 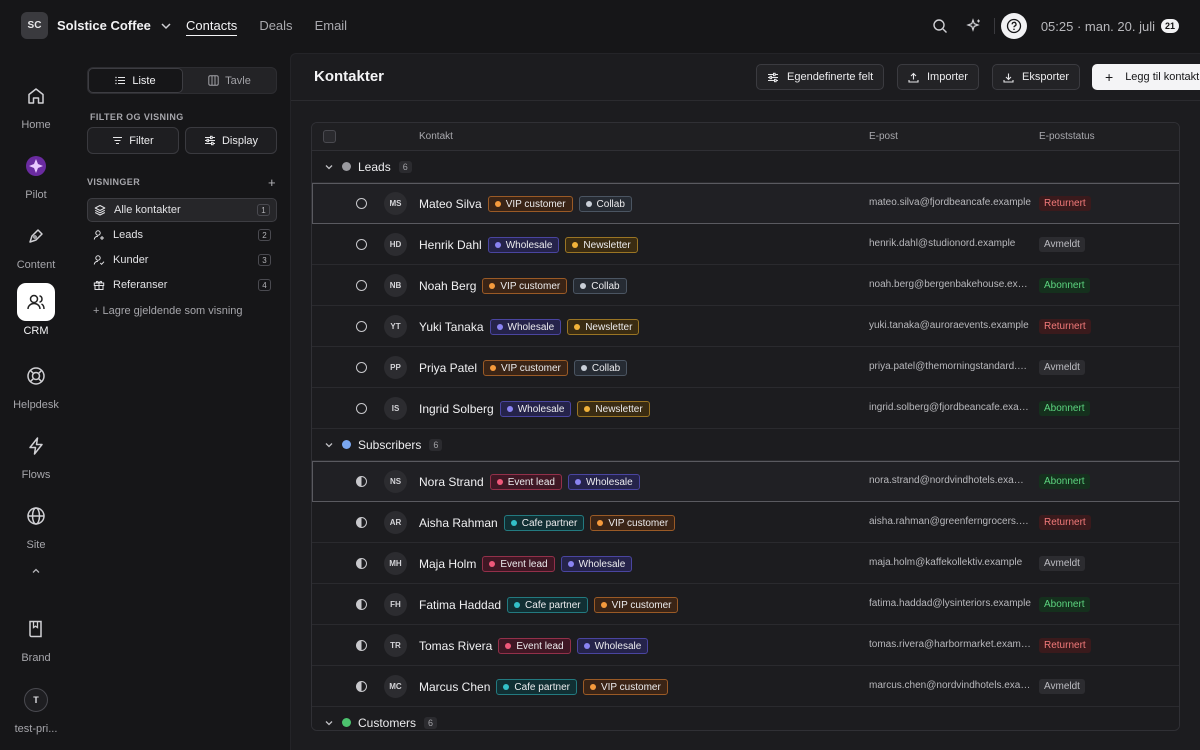 What do you see at coordinates (36, 384) in the screenshot?
I see `rail-helpdesk: Helpdesk` at bounding box center [36, 384].